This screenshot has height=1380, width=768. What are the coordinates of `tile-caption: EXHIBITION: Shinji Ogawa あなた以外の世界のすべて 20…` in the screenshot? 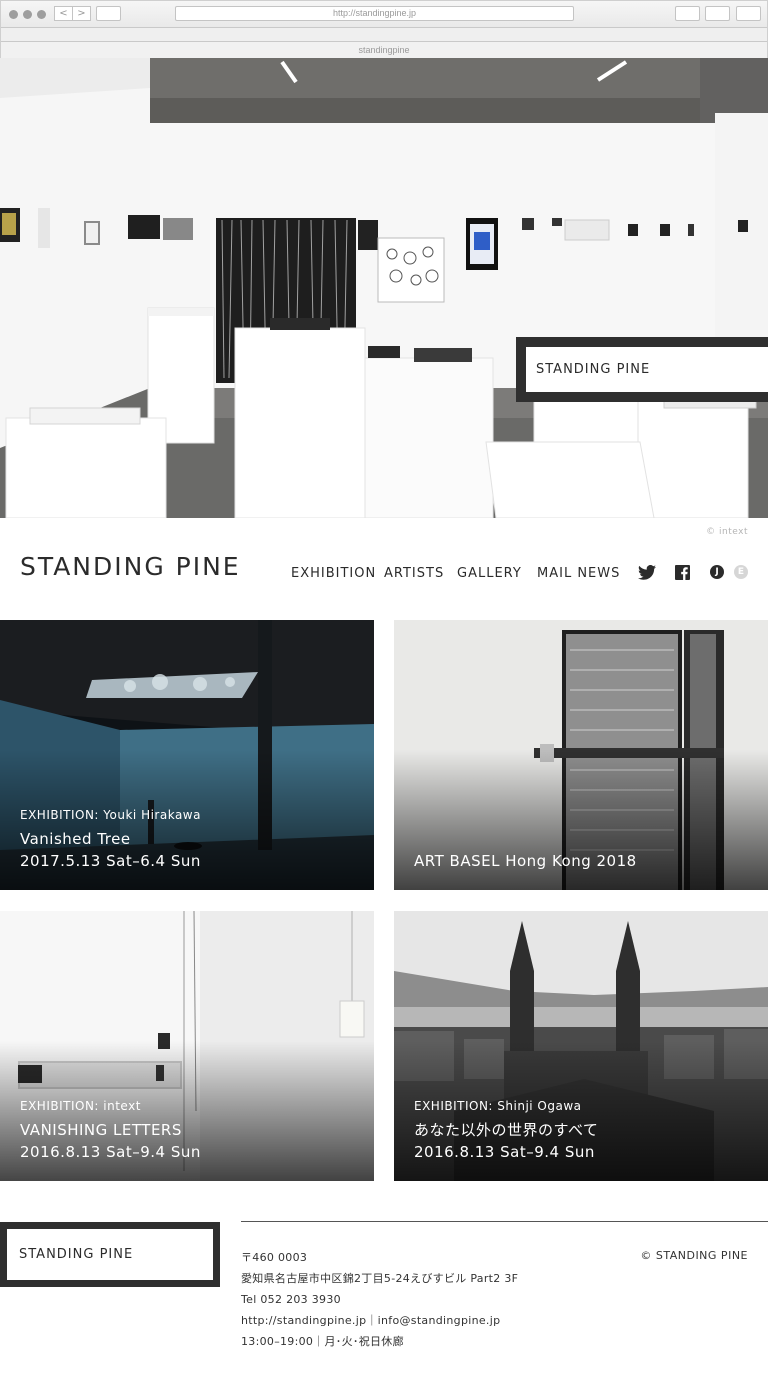 It's located at (506, 1131).